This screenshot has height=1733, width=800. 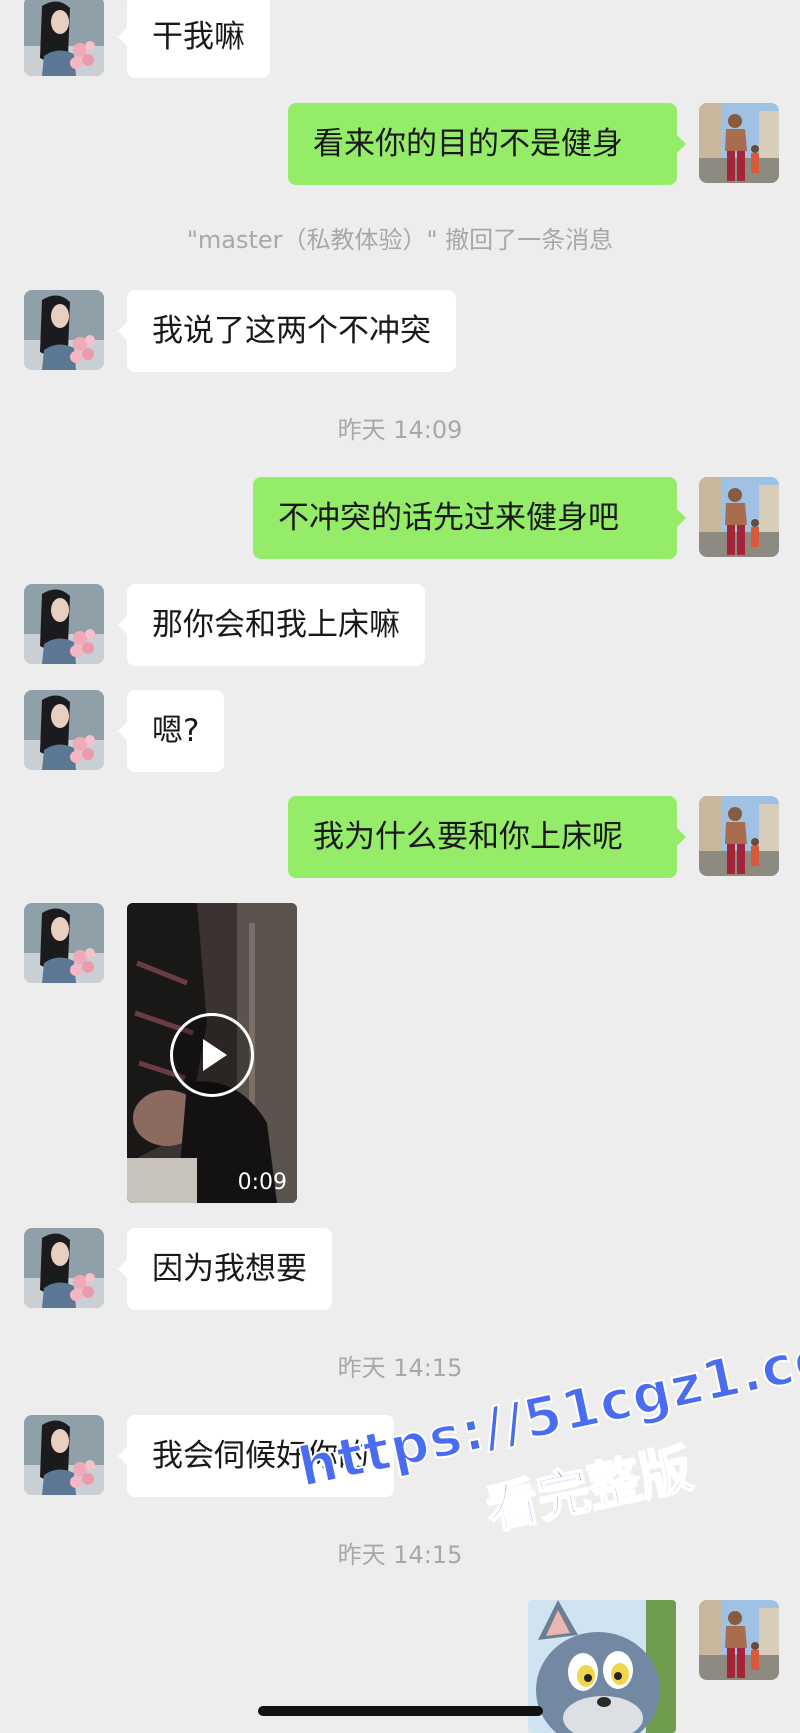 I want to click on recall-notice: "master（私教体验）" 撤回了一条消息, so click(x=400, y=240).